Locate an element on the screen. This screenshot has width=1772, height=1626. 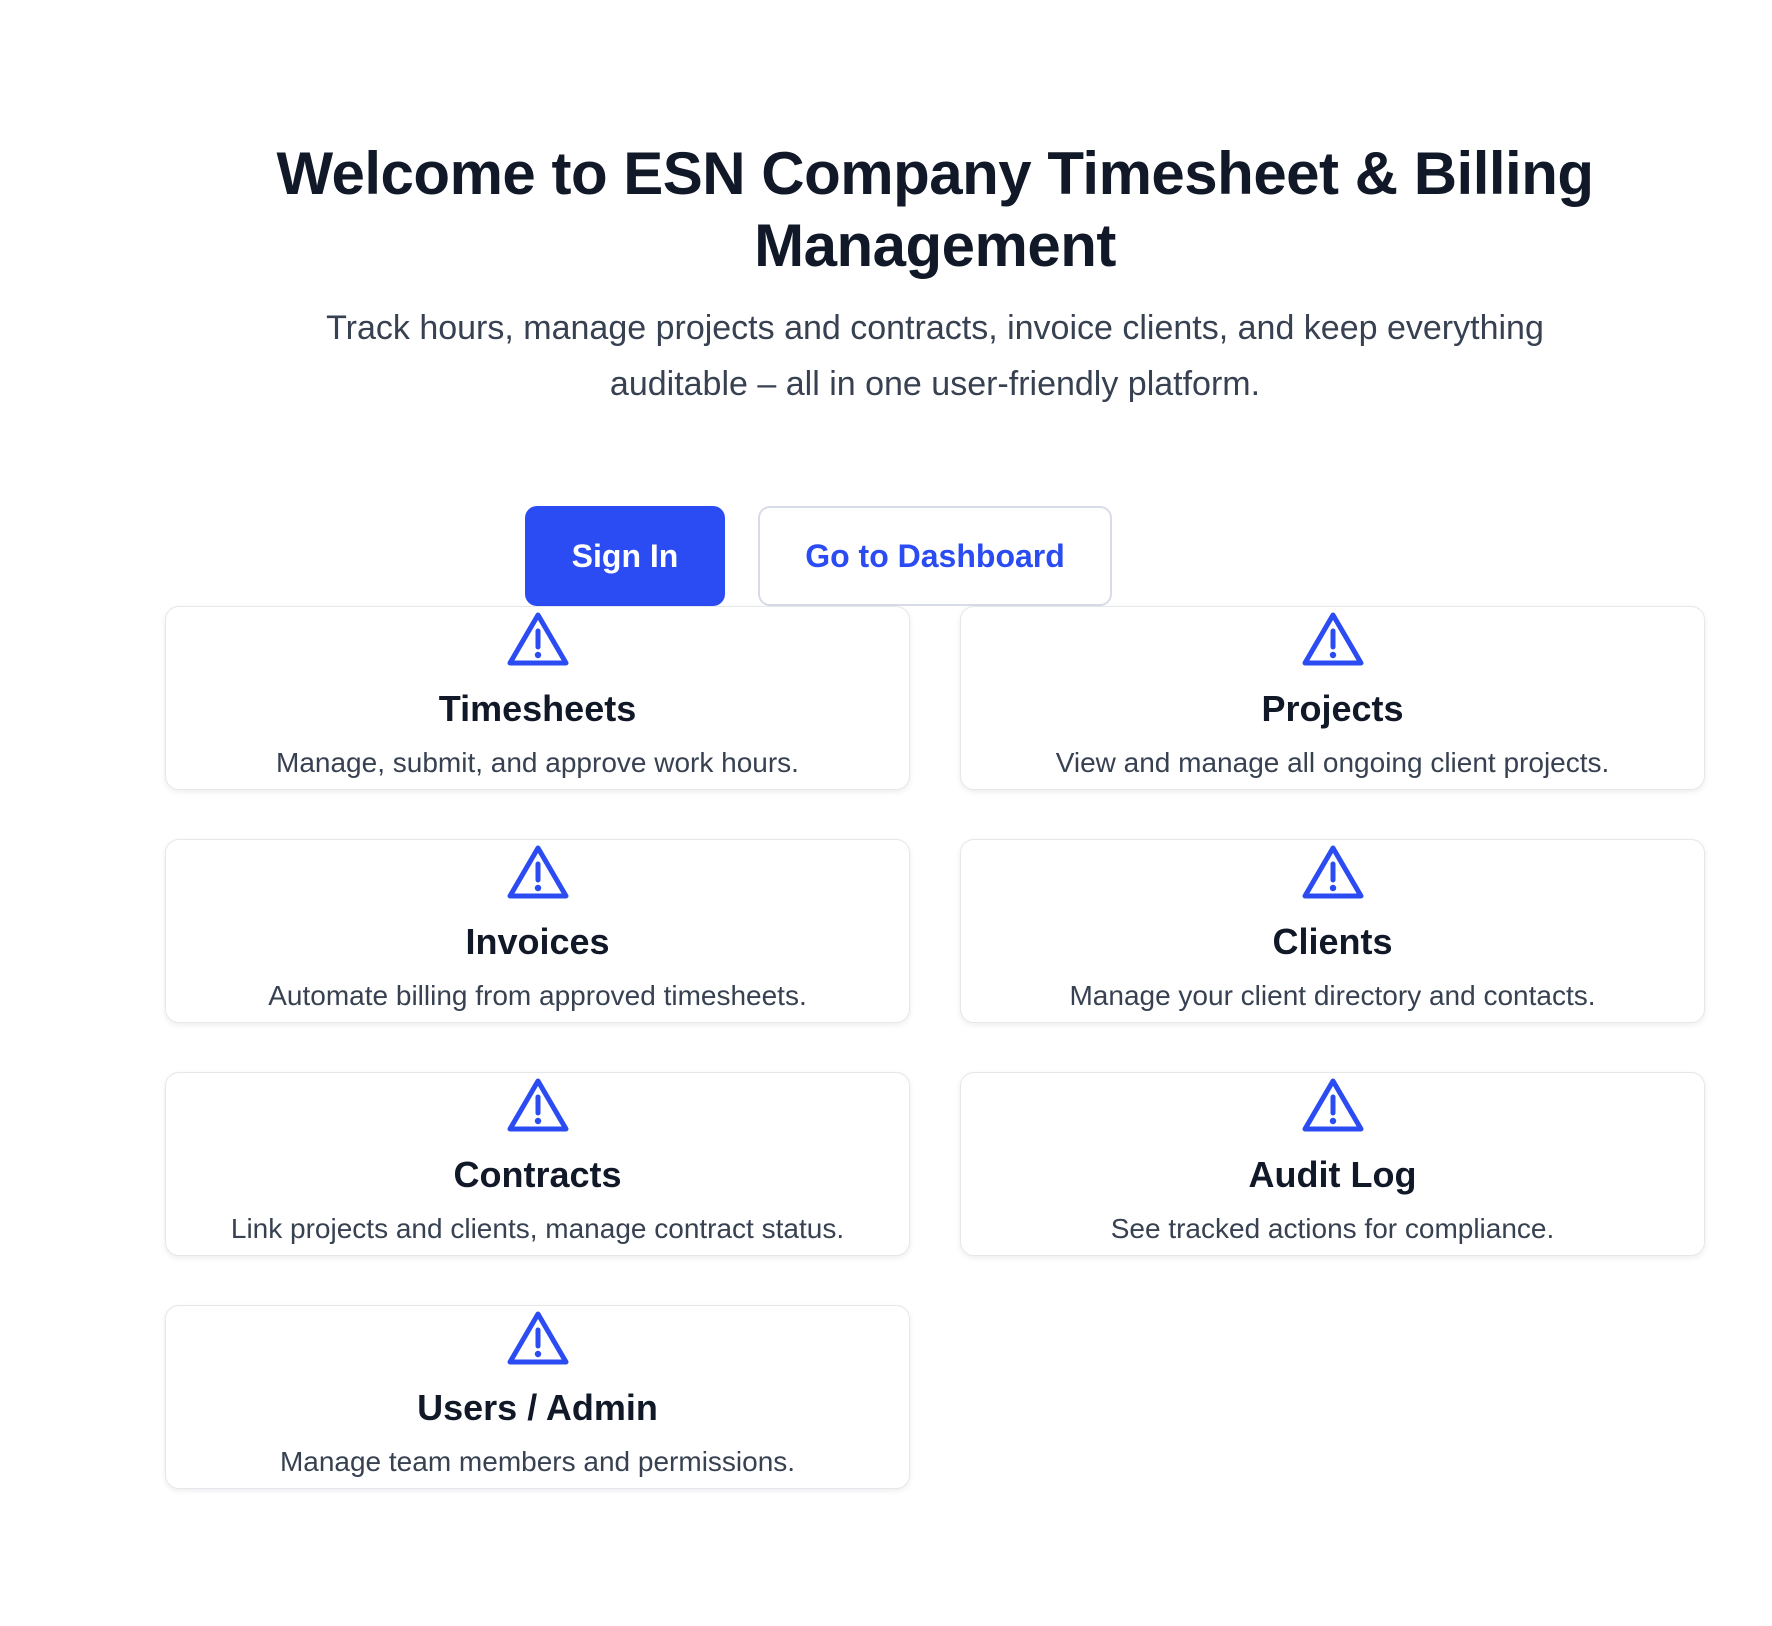
feature-card-title: Invoices is located at coordinates (537, 941).